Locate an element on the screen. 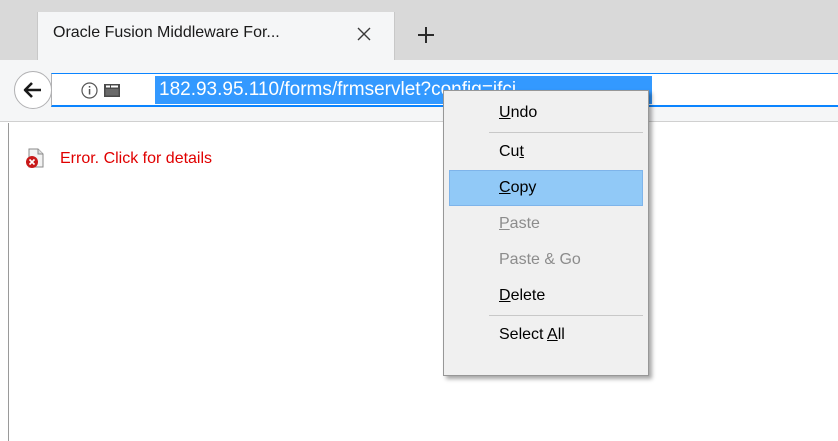 This screenshot has height=441, width=838. menu-label-suffix: ndo is located at coordinates (524, 112).